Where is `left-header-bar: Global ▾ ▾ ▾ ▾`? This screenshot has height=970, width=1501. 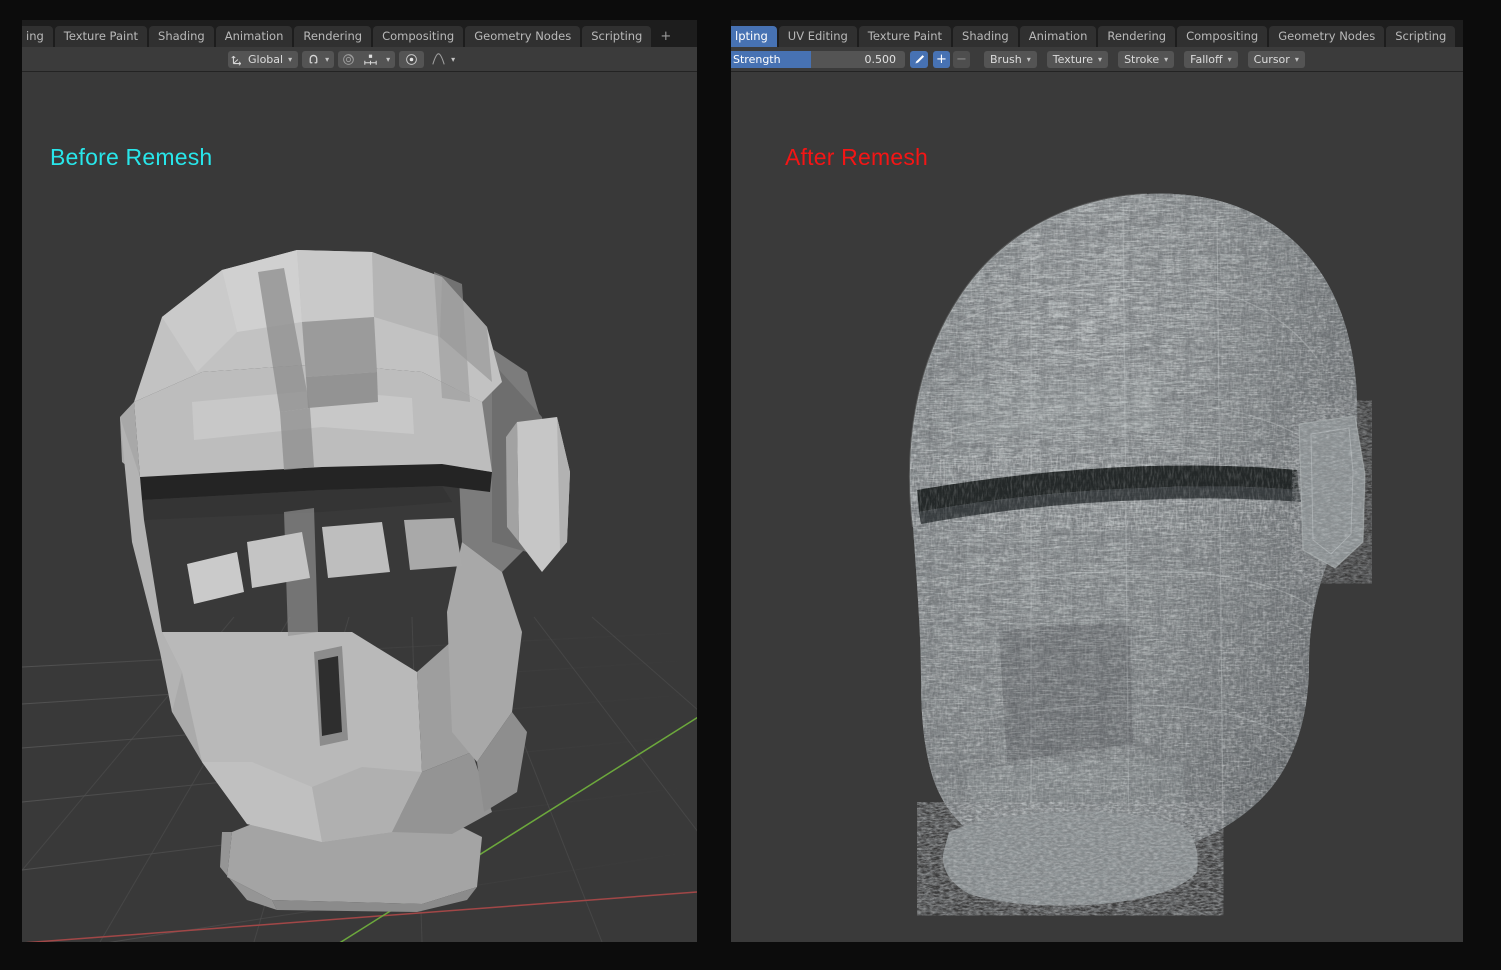
left-header-bar: Global ▾ ▾ ▾ ▾ is located at coordinates (359, 59).